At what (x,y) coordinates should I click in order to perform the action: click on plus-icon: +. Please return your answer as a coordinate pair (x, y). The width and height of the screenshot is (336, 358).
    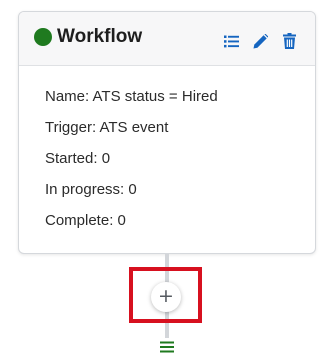
    Looking at the image, I should click on (166, 295).